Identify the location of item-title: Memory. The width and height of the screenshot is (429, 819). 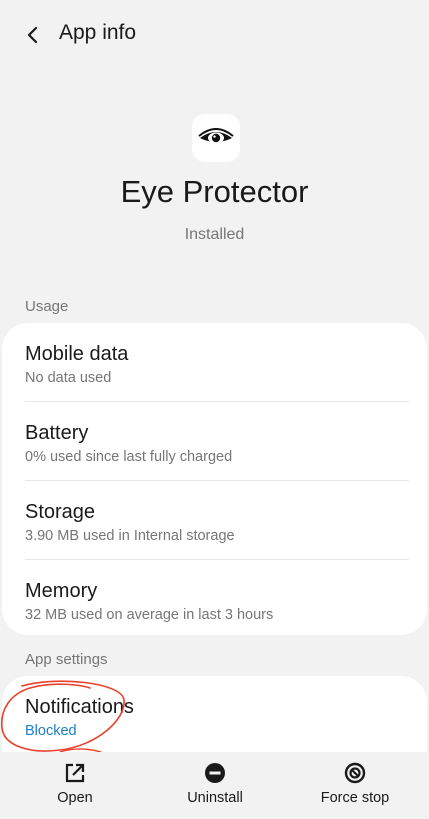
(61, 591).